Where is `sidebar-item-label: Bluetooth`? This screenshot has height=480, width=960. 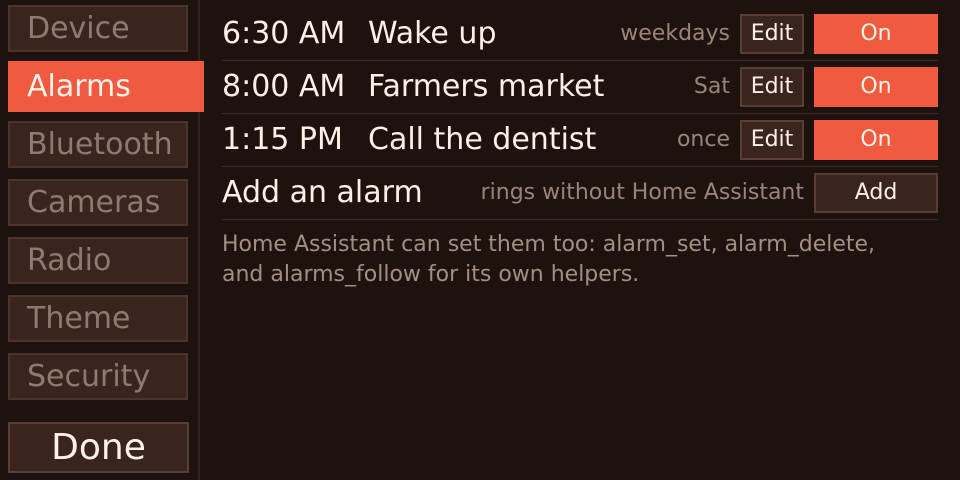
sidebar-item-label: Bluetooth is located at coordinates (100, 144).